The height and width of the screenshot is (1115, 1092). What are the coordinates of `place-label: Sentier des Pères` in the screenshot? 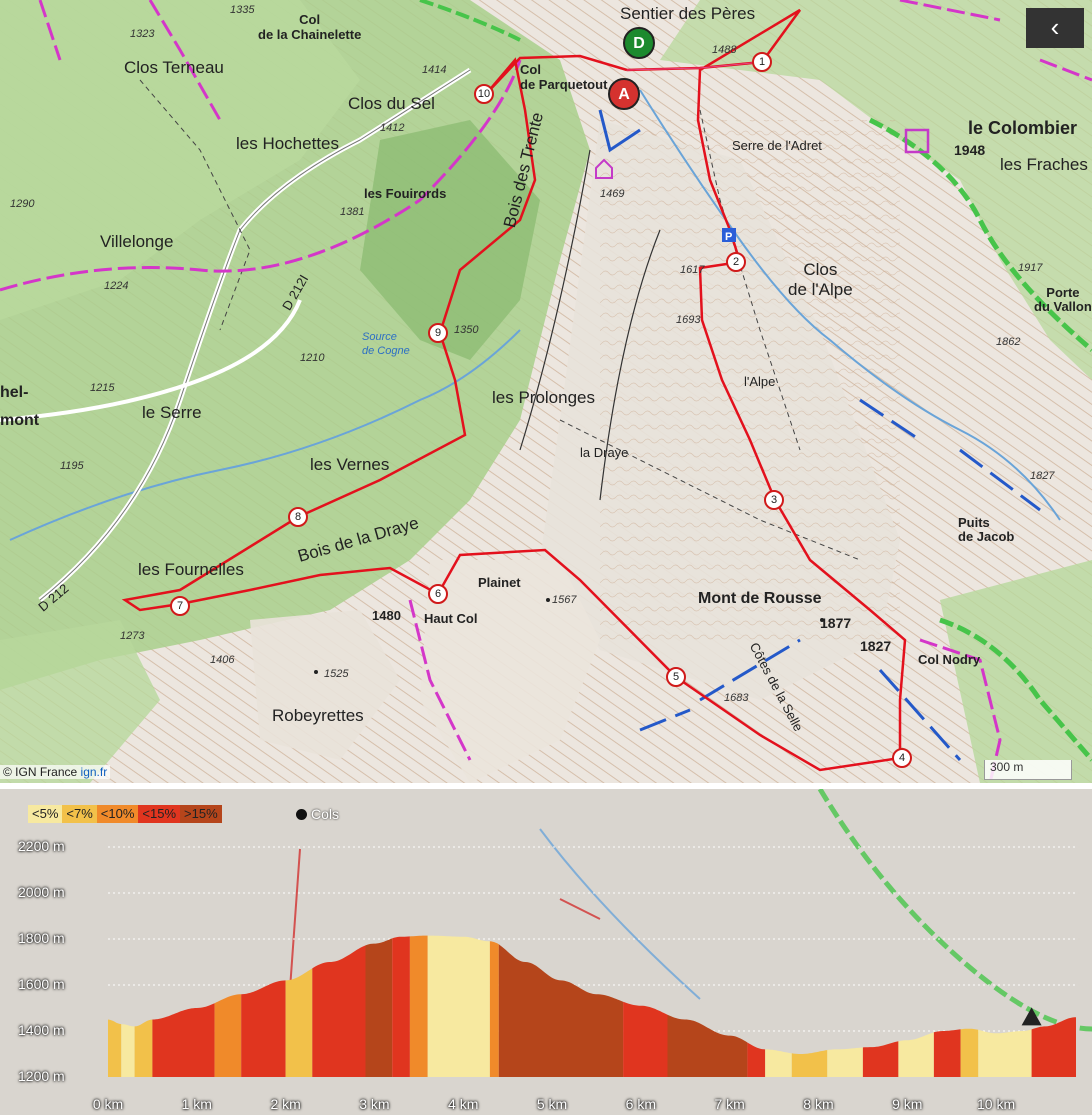 It's located at (688, 13).